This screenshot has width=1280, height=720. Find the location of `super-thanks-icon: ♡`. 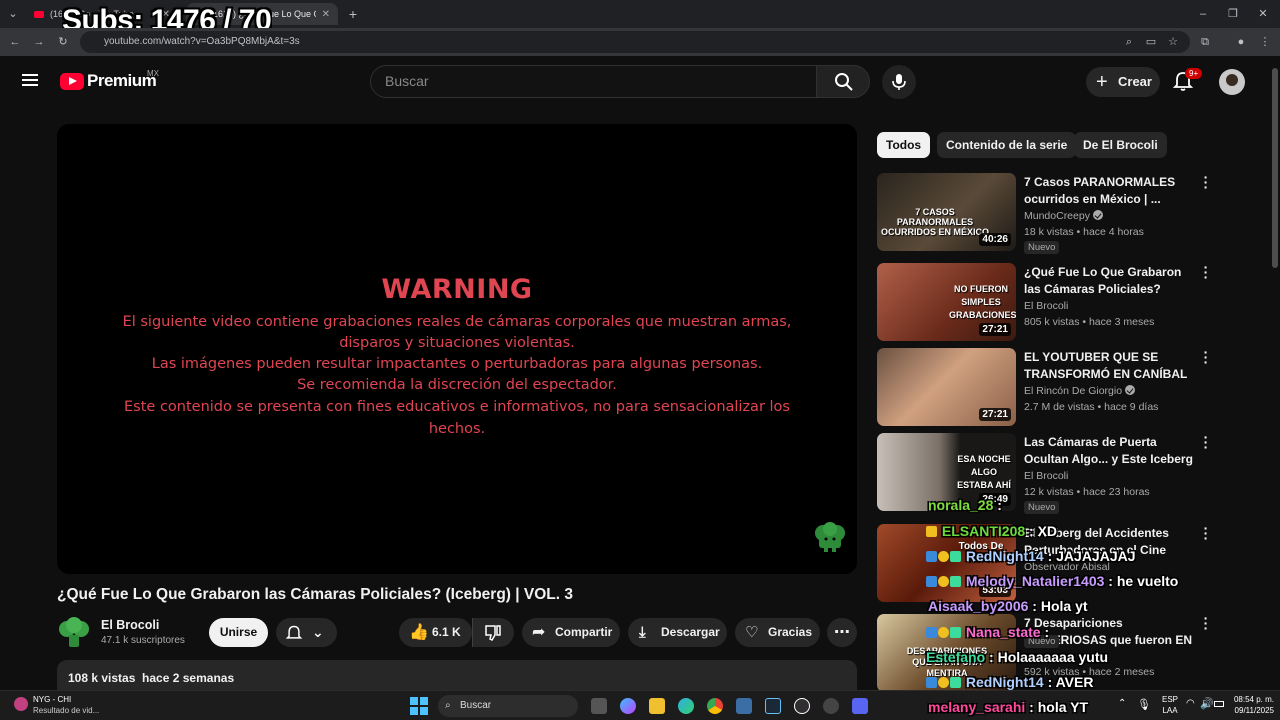

super-thanks-icon: ♡ is located at coordinates (752, 632).